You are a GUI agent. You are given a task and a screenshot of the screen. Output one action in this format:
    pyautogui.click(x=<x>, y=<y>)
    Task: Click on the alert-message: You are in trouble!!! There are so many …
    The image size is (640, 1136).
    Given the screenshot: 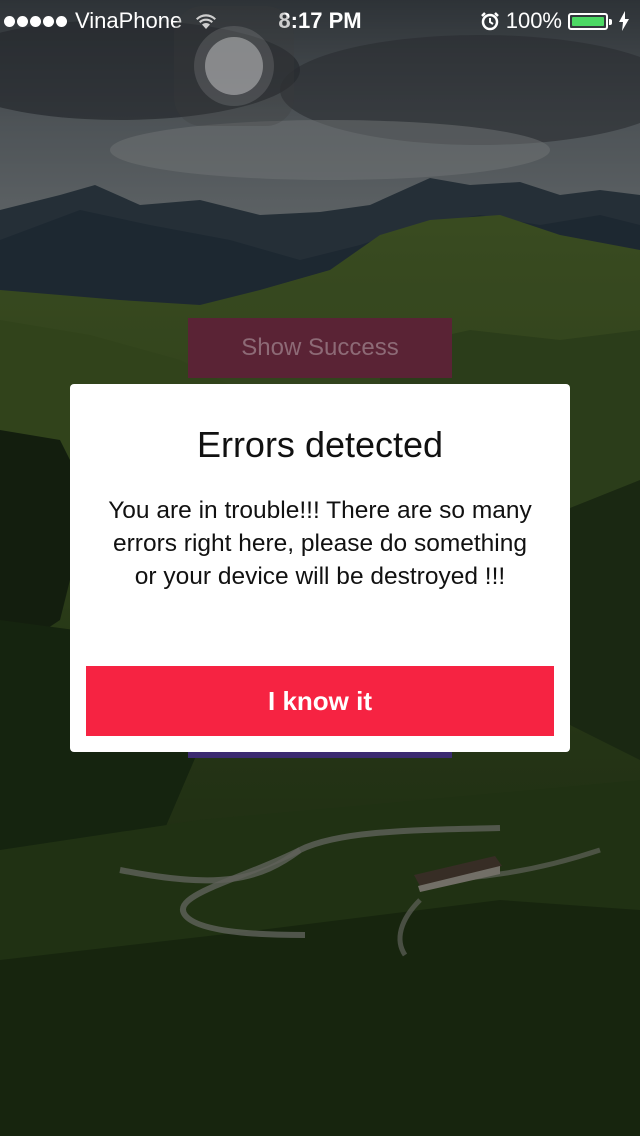 What is the action you would take?
    pyautogui.click(x=320, y=543)
    